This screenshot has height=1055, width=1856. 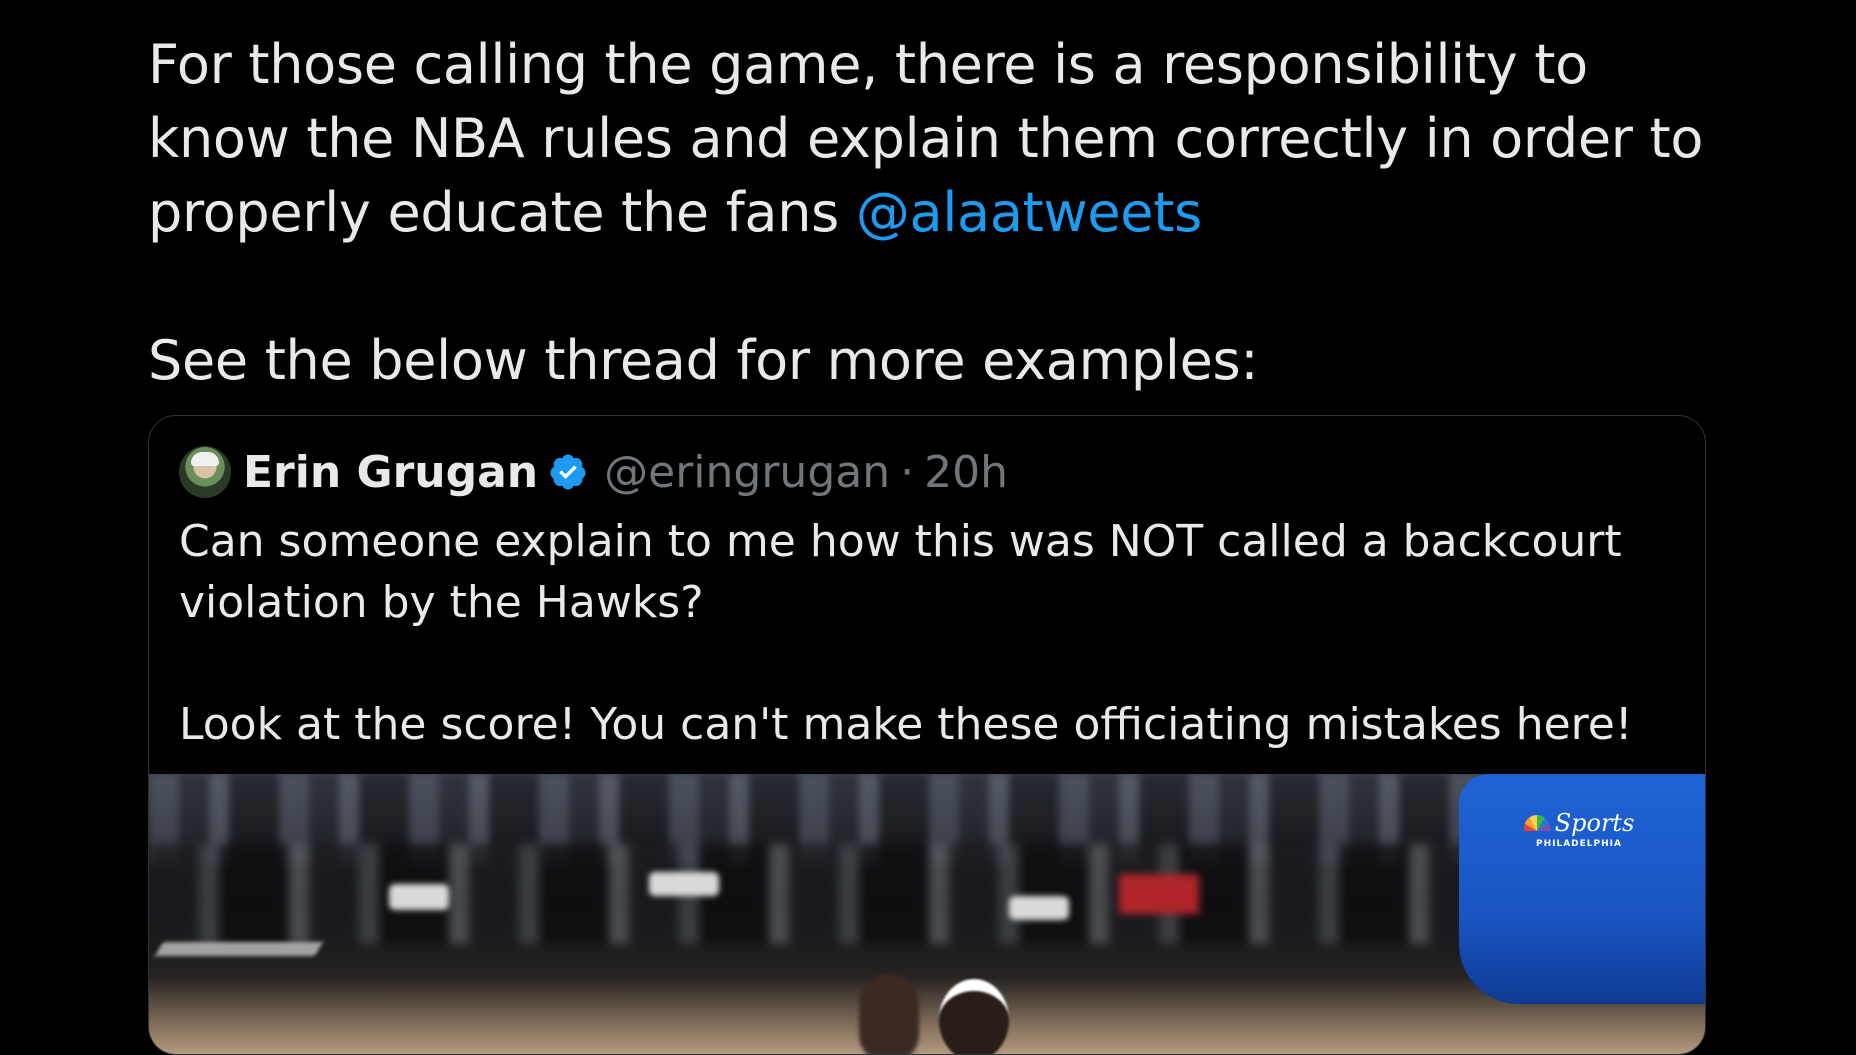 What do you see at coordinates (974, 1016) in the screenshot?
I see `player-head` at bounding box center [974, 1016].